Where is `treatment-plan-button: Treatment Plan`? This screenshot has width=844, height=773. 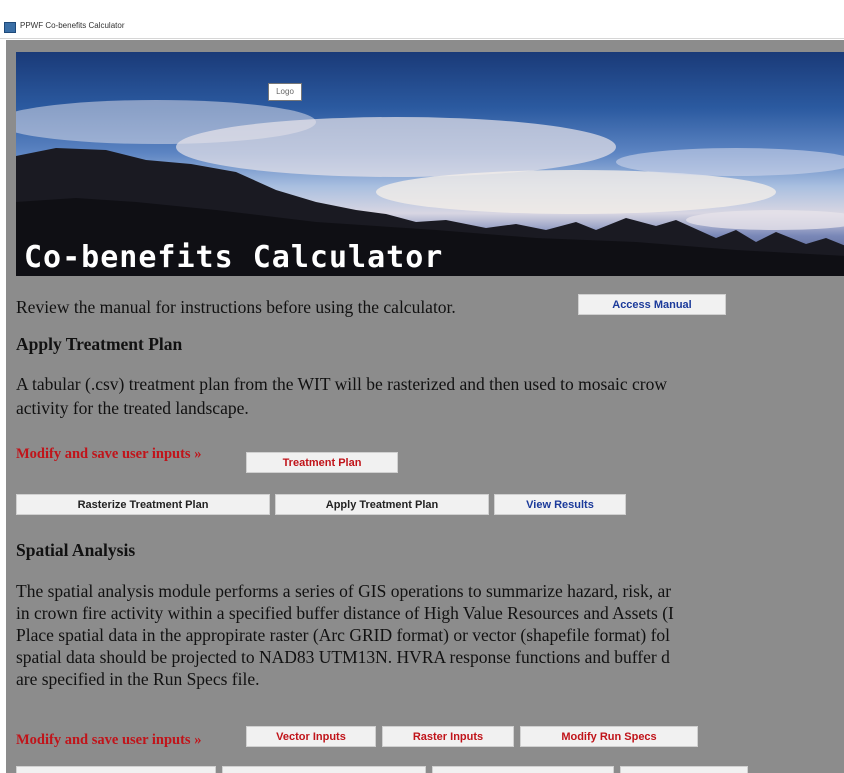
treatment-plan-button: Treatment Plan is located at coordinates (322, 462).